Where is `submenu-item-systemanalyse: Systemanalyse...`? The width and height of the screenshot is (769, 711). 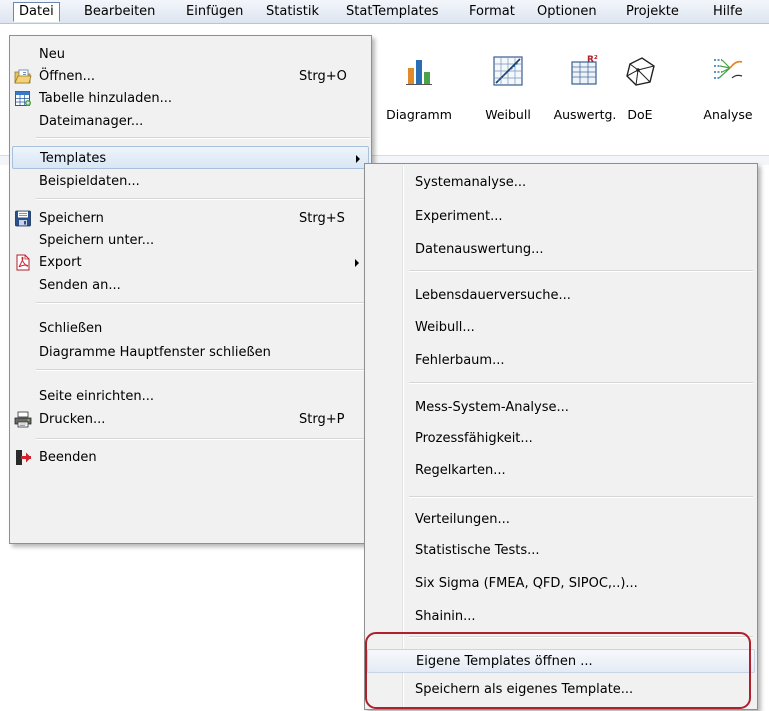 submenu-item-systemanalyse: Systemanalyse... is located at coordinates (561, 183).